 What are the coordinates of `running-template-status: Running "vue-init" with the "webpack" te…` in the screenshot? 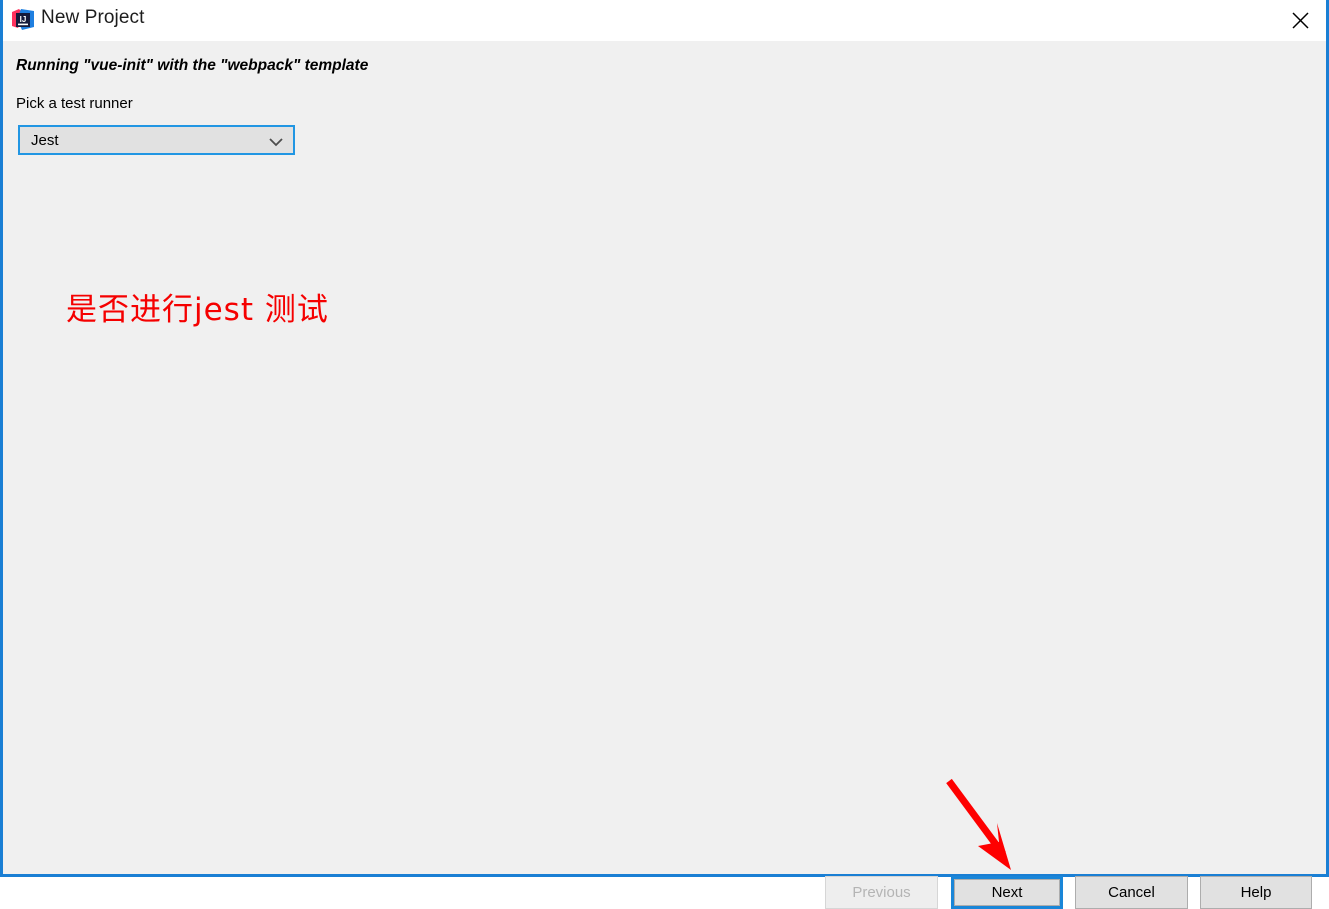 It's located at (192, 65).